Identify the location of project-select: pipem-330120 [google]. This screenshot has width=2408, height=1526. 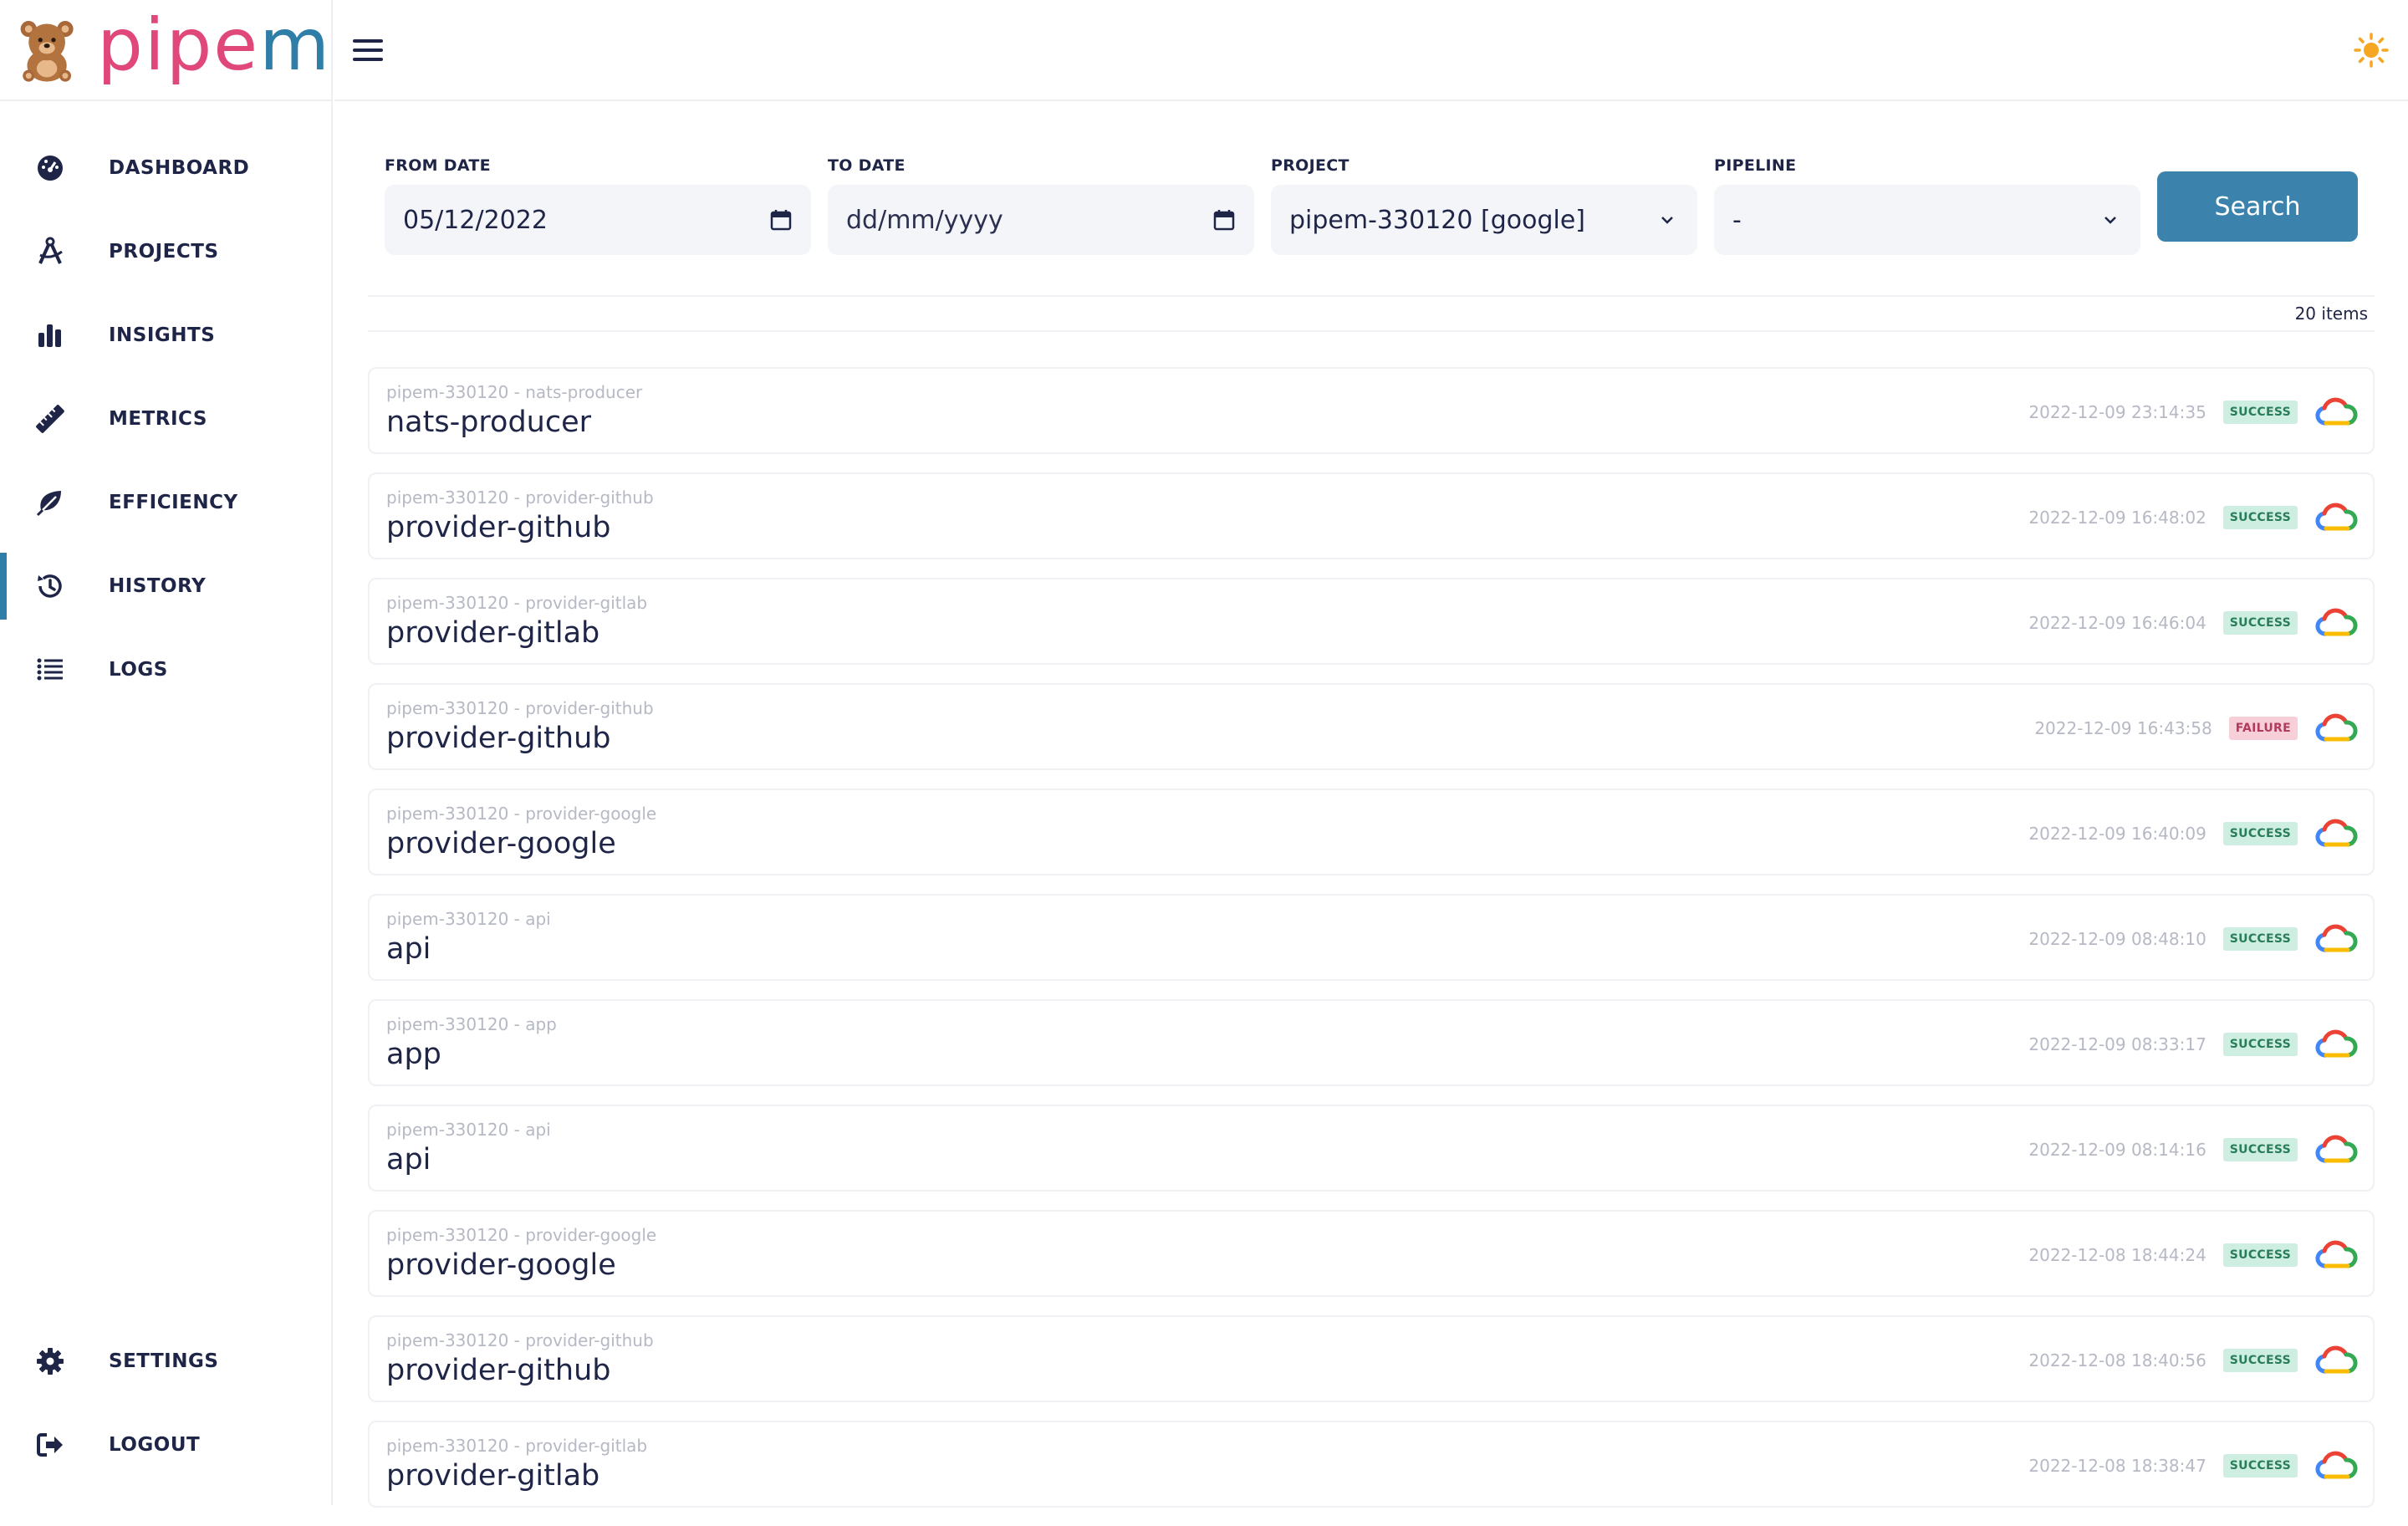
(1484, 220).